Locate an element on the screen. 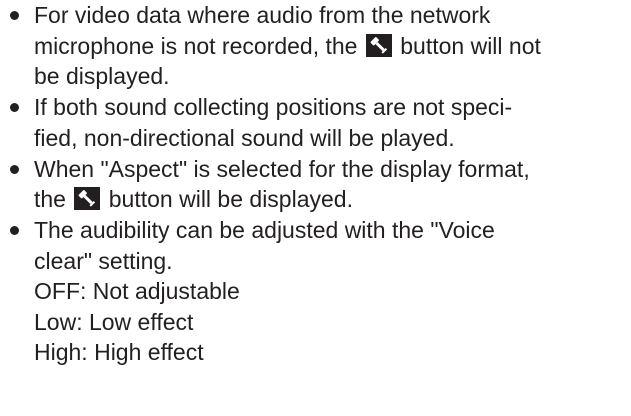 This screenshot has height=416, width=631. option-high: High: High effect is located at coordinates (119, 352).